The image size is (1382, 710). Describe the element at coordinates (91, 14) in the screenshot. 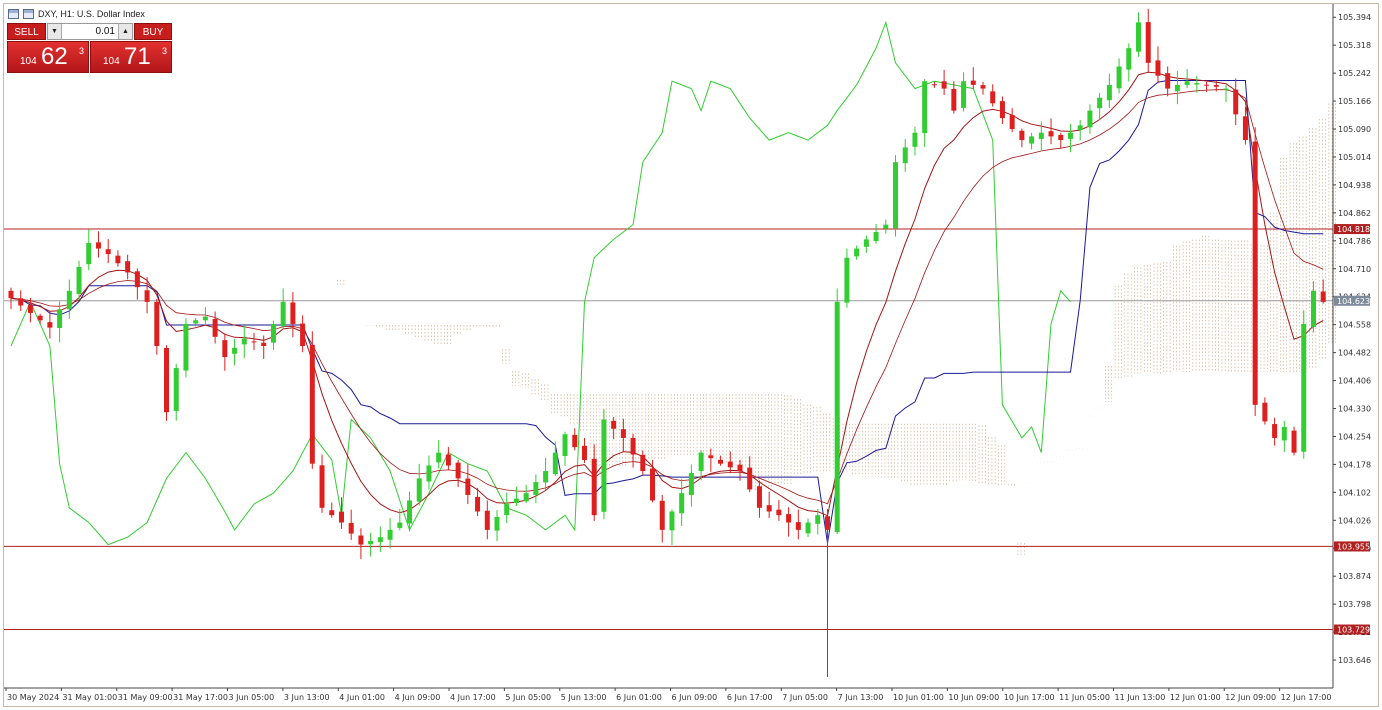

I see `chart-title: DXY, H1: U.S. Dollar Index` at that location.